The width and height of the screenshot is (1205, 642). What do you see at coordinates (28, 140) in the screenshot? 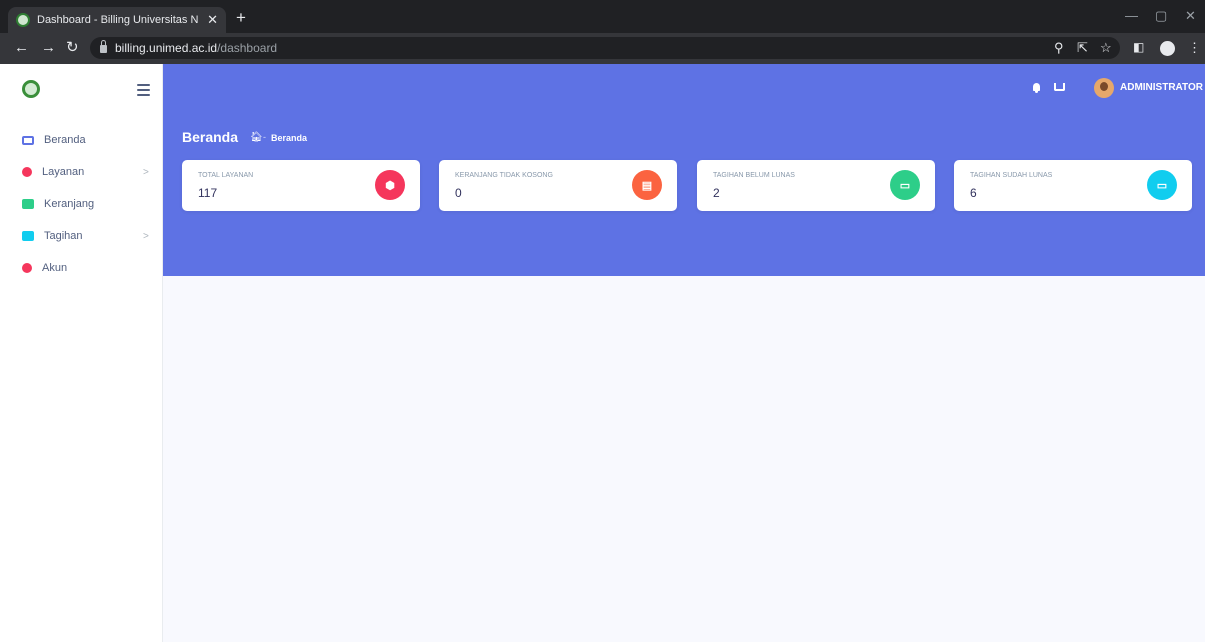
I see `monitor-icon` at bounding box center [28, 140].